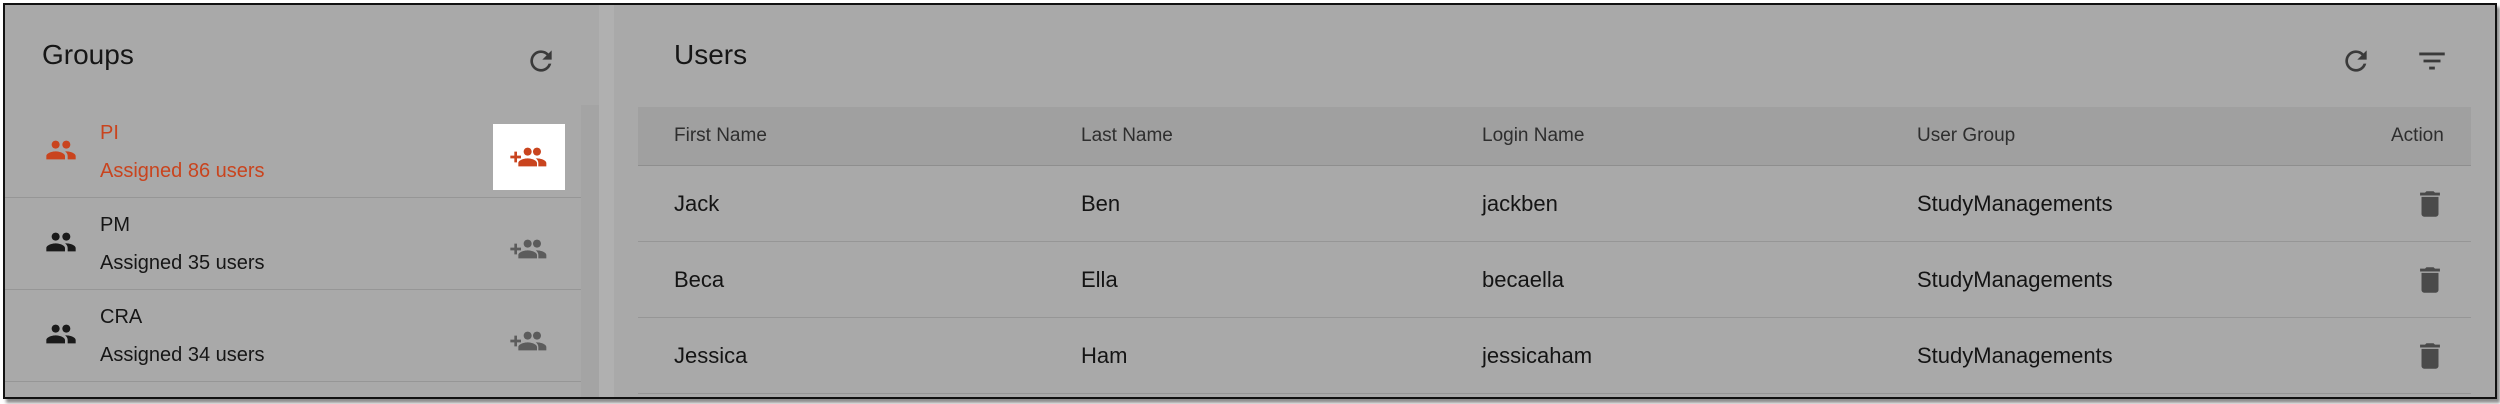 The image size is (2500, 404). I want to click on column-header-user-group: User Group, so click(1966, 136).